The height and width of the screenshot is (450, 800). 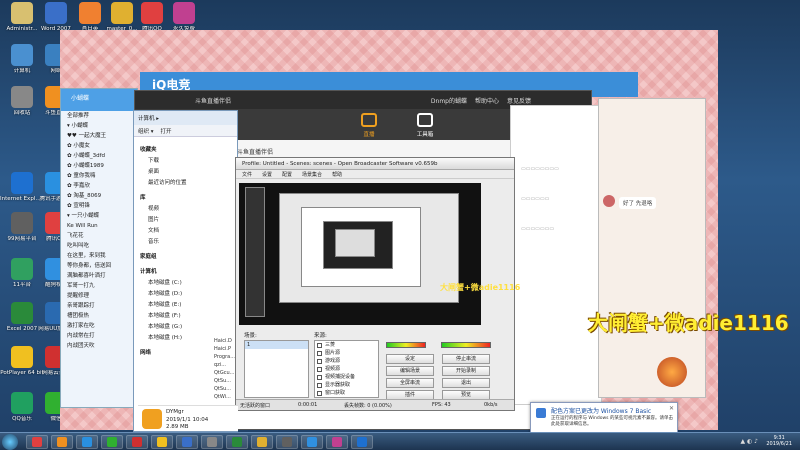 What do you see at coordinates (192, 305) in the screenshot?
I see `drive-item: 本地磁盘 (E:)` at bounding box center [192, 305].